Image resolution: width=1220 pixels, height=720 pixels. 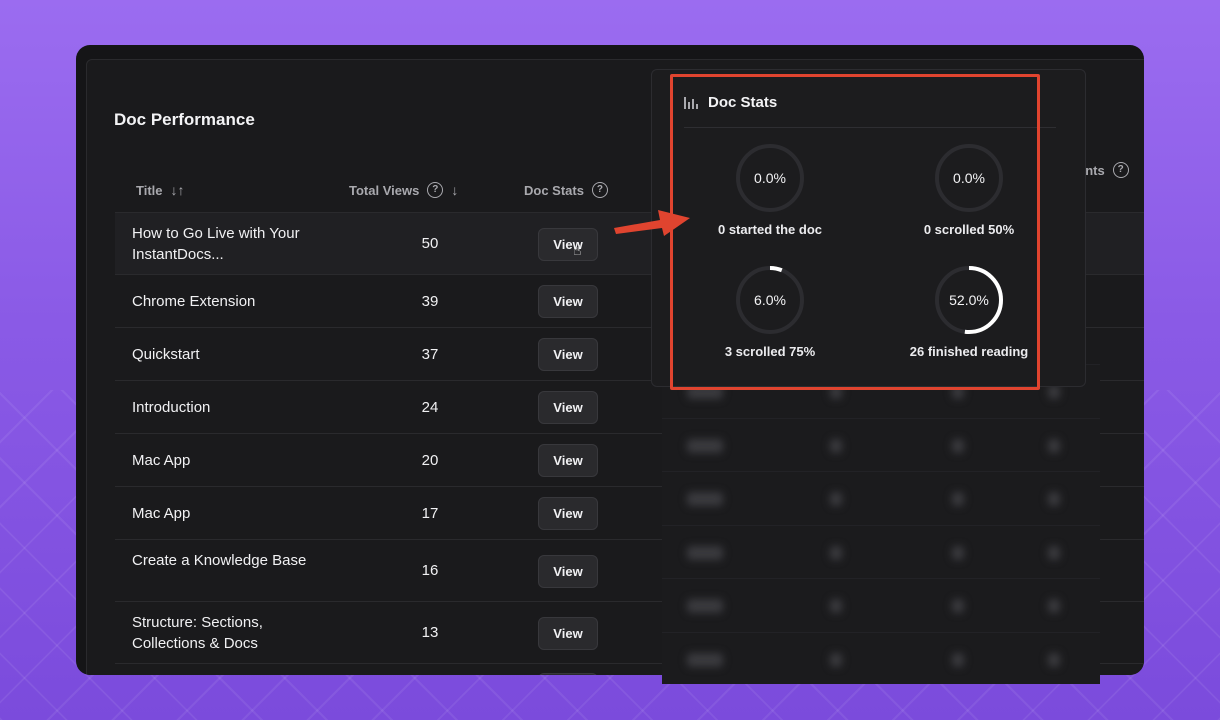 I want to click on row-views: 50, so click(x=430, y=243).